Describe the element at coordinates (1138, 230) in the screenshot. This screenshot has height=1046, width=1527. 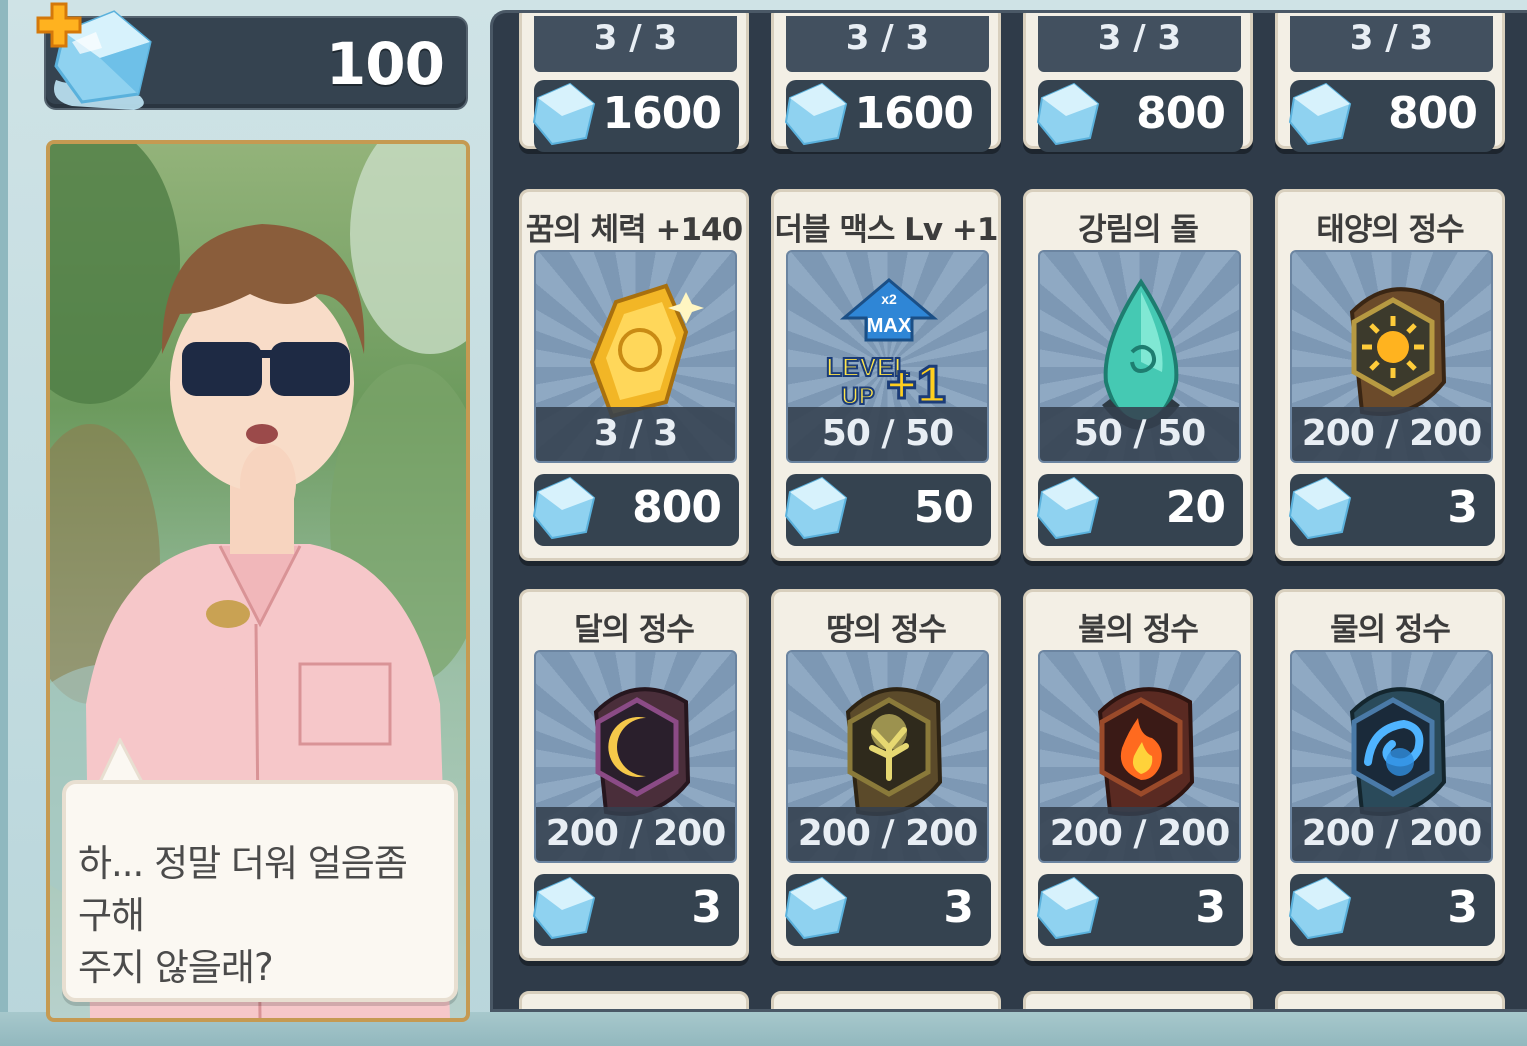
I see `item-title: 강림의 돌` at that location.